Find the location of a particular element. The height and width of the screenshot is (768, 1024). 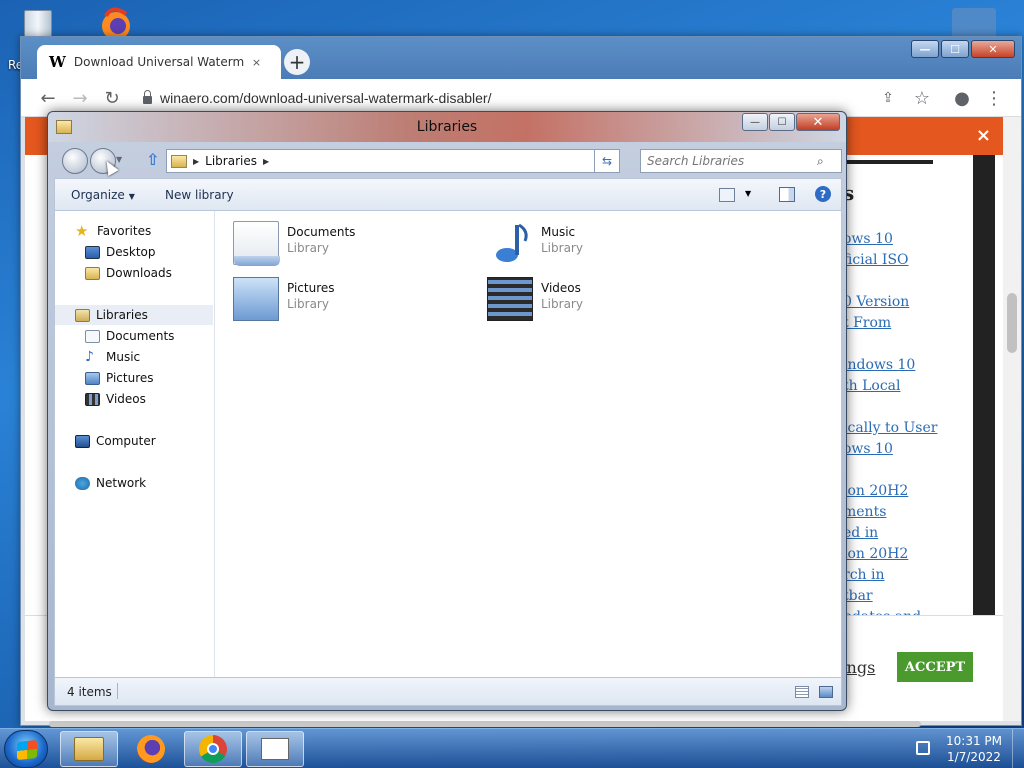

explorer-maximize-button: ☐ is located at coordinates (782, 122).